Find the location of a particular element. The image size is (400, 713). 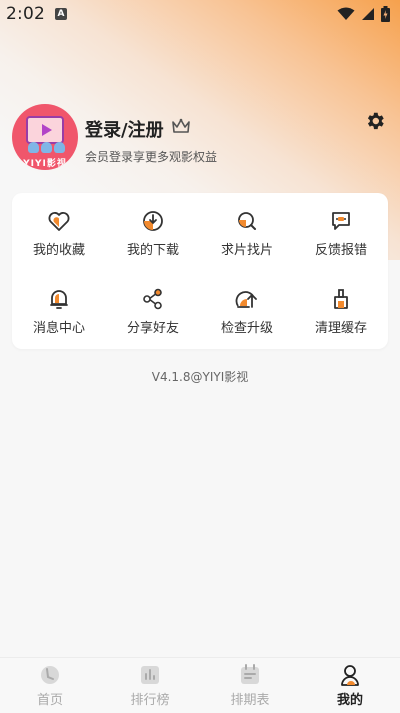

feature-label: 我的下载 is located at coordinates (152, 250).